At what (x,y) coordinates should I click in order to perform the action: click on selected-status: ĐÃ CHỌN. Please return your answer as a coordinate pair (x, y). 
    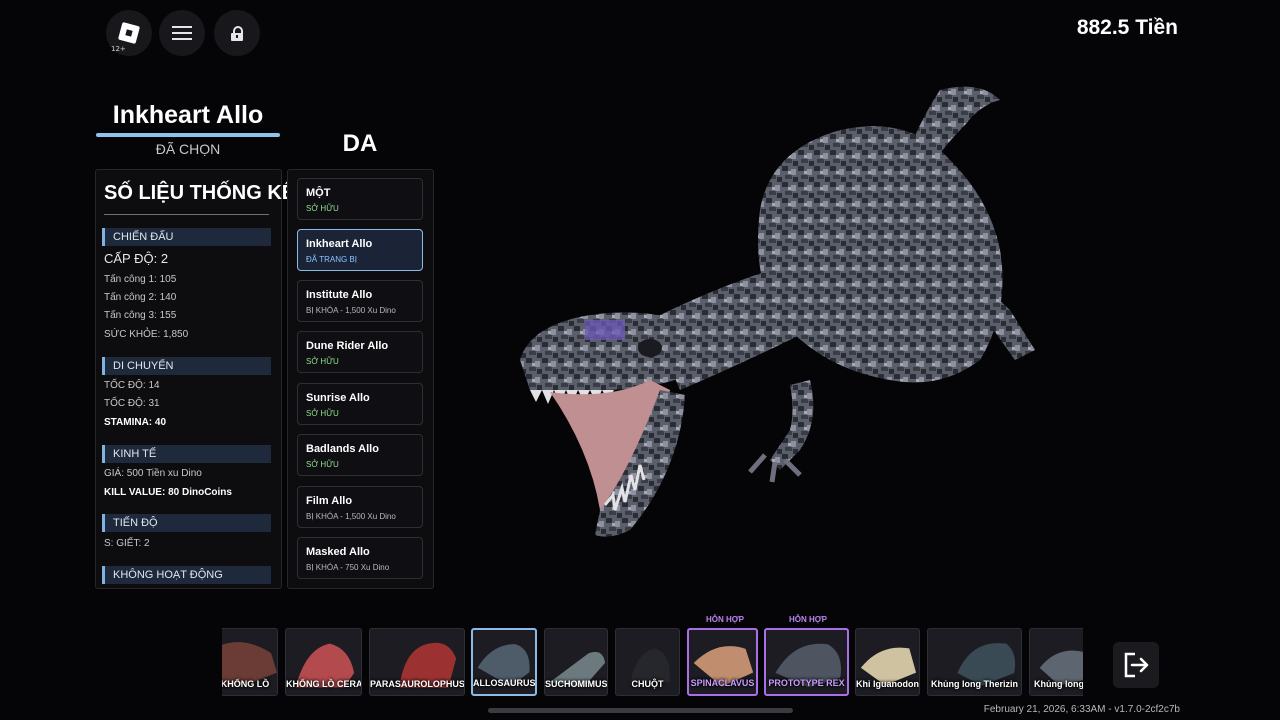
    Looking at the image, I should click on (188, 149).